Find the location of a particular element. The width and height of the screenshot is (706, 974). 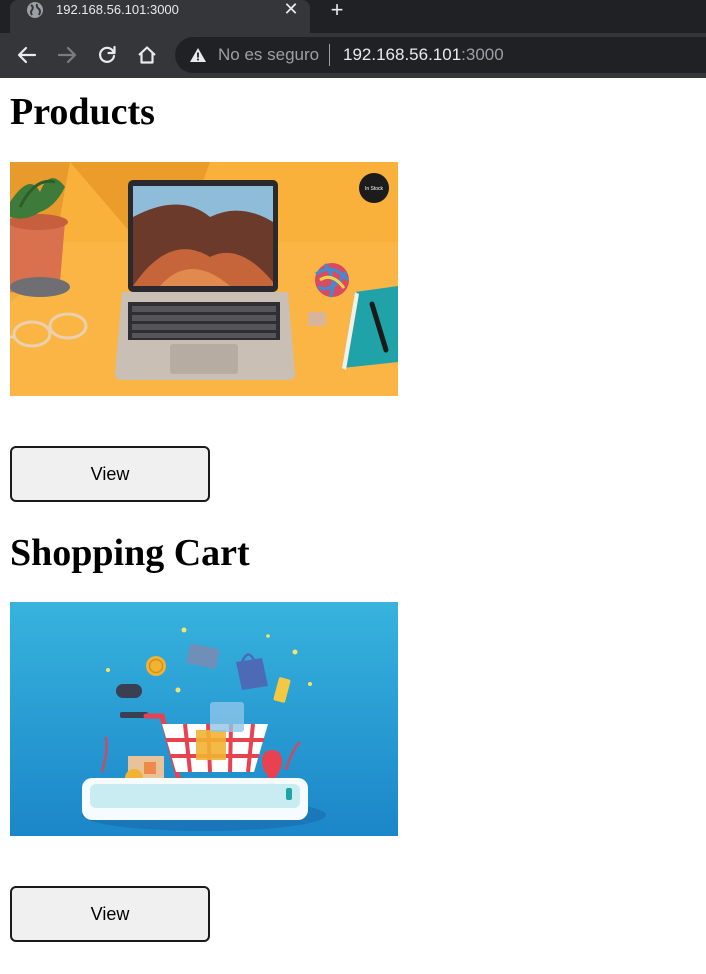

url-text: 192.168.56.101:3000 is located at coordinates (423, 55).